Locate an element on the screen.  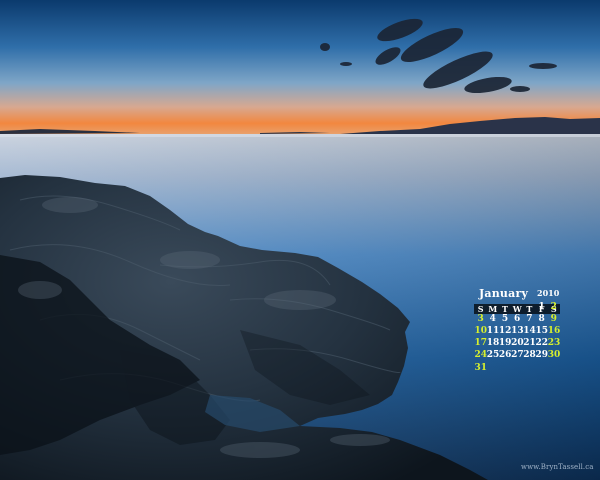
calendar-year: 2010 is located at coordinates (548, 293).